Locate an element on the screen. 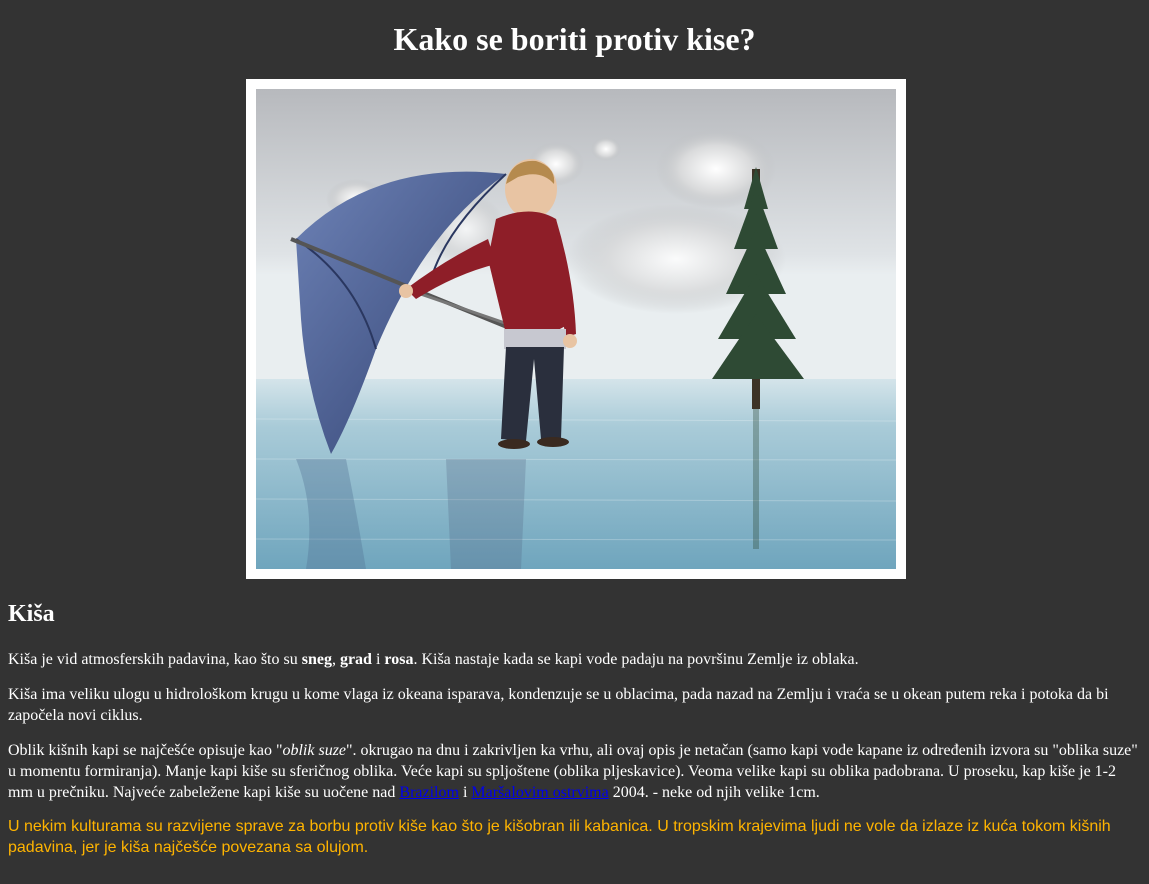 This screenshot has width=1149, height=884. page-title: Kako se boriti protiv kise? is located at coordinates (574, 39).